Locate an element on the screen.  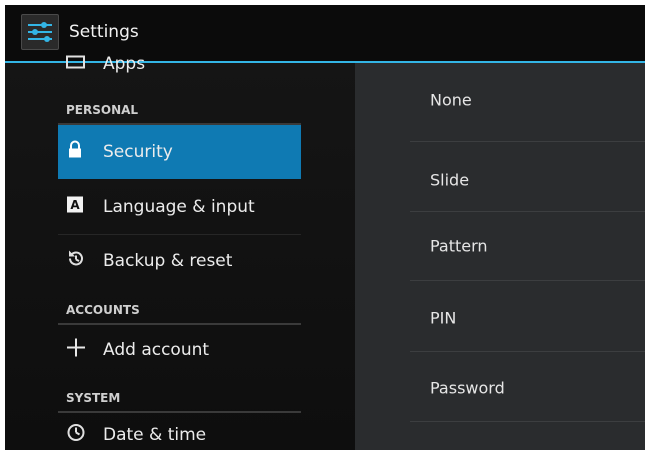
app-title: Settings is located at coordinates (104, 32).